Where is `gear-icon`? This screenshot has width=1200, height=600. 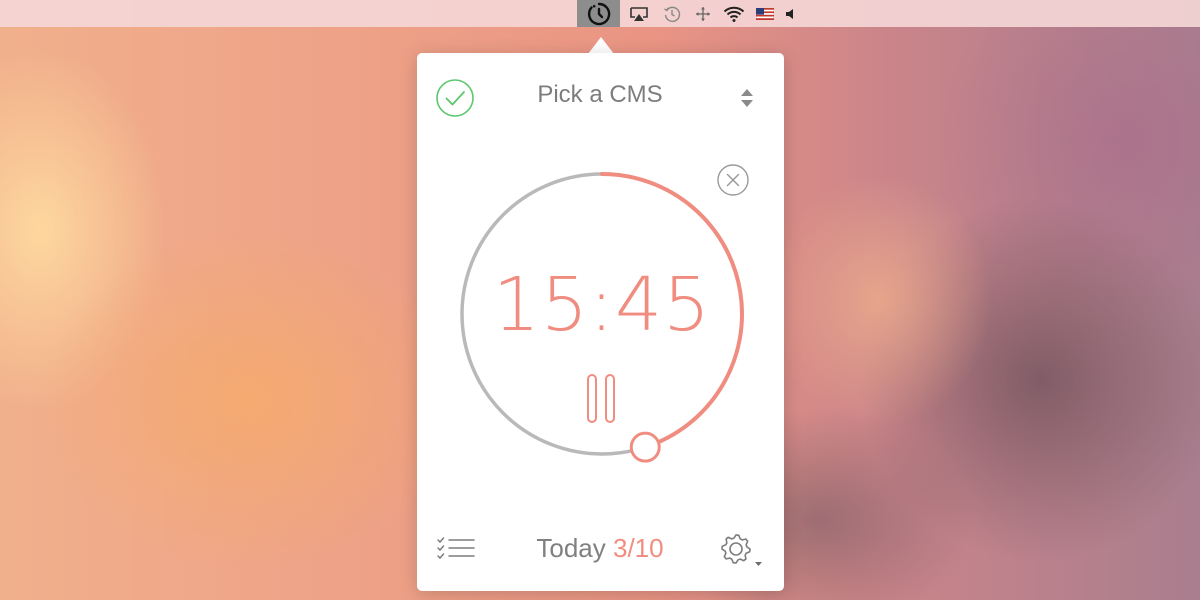
gear-icon is located at coordinates (736, 549).